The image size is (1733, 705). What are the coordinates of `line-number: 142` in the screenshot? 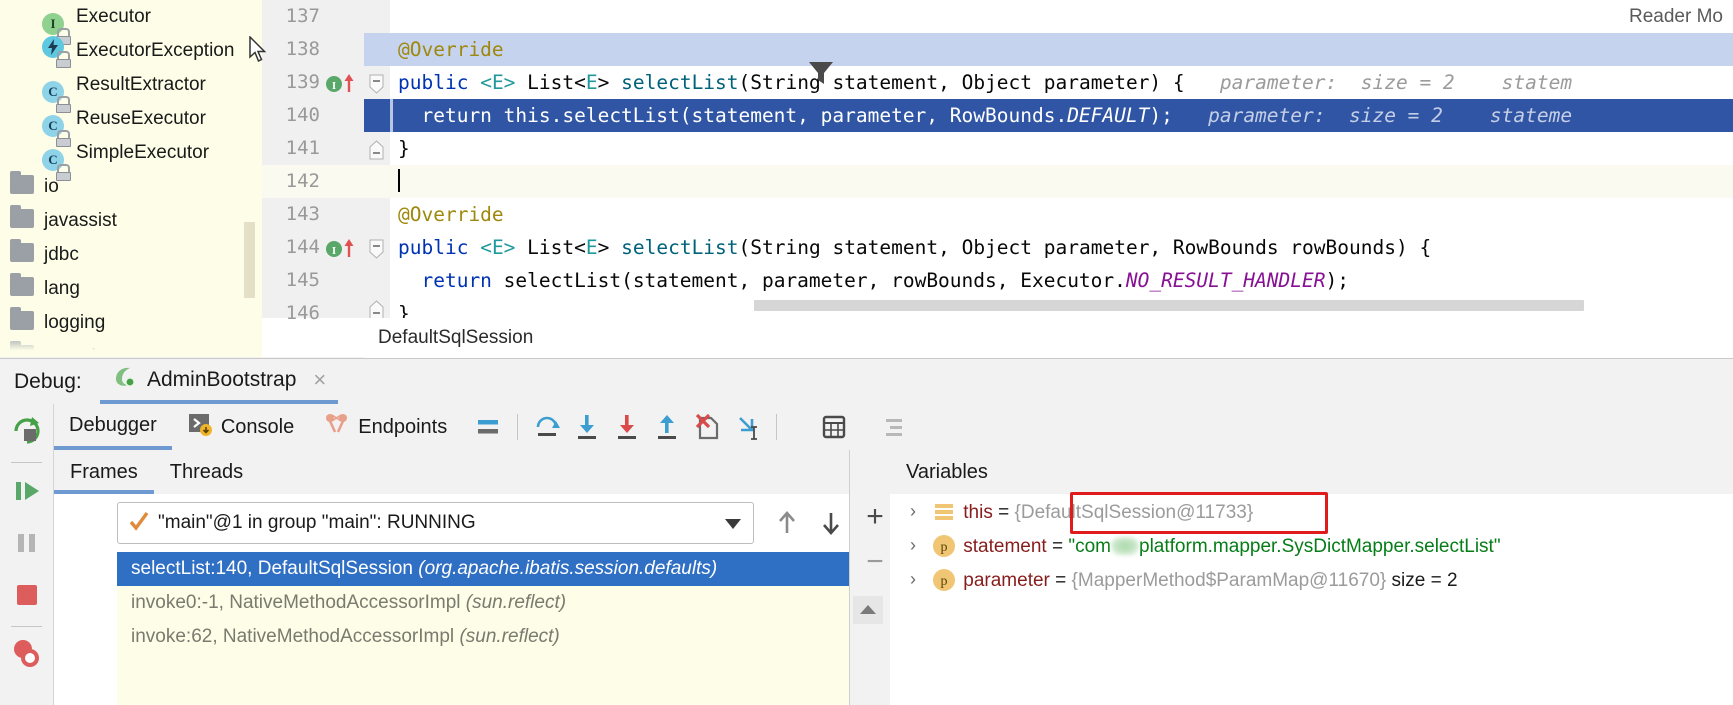 It's located at (313, 181).